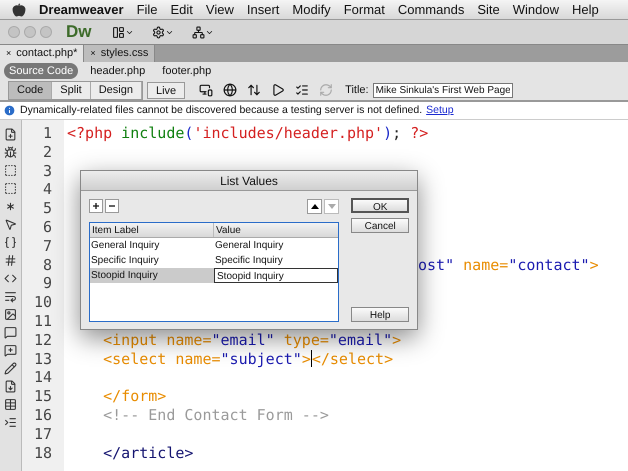  What do you see at coordinates (47, 208) in the screenshot?
I see `line-number: 5` at bounding box center [47, 208].